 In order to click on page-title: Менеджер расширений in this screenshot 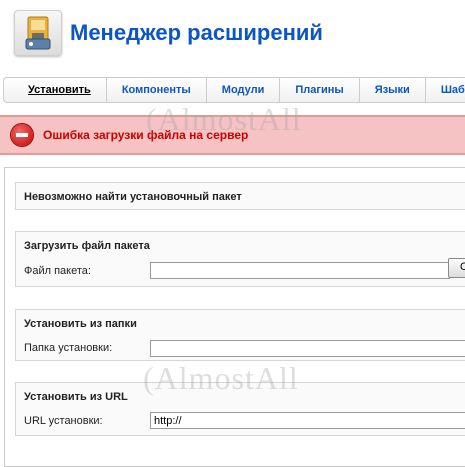, I will do `click(196, 32)`.